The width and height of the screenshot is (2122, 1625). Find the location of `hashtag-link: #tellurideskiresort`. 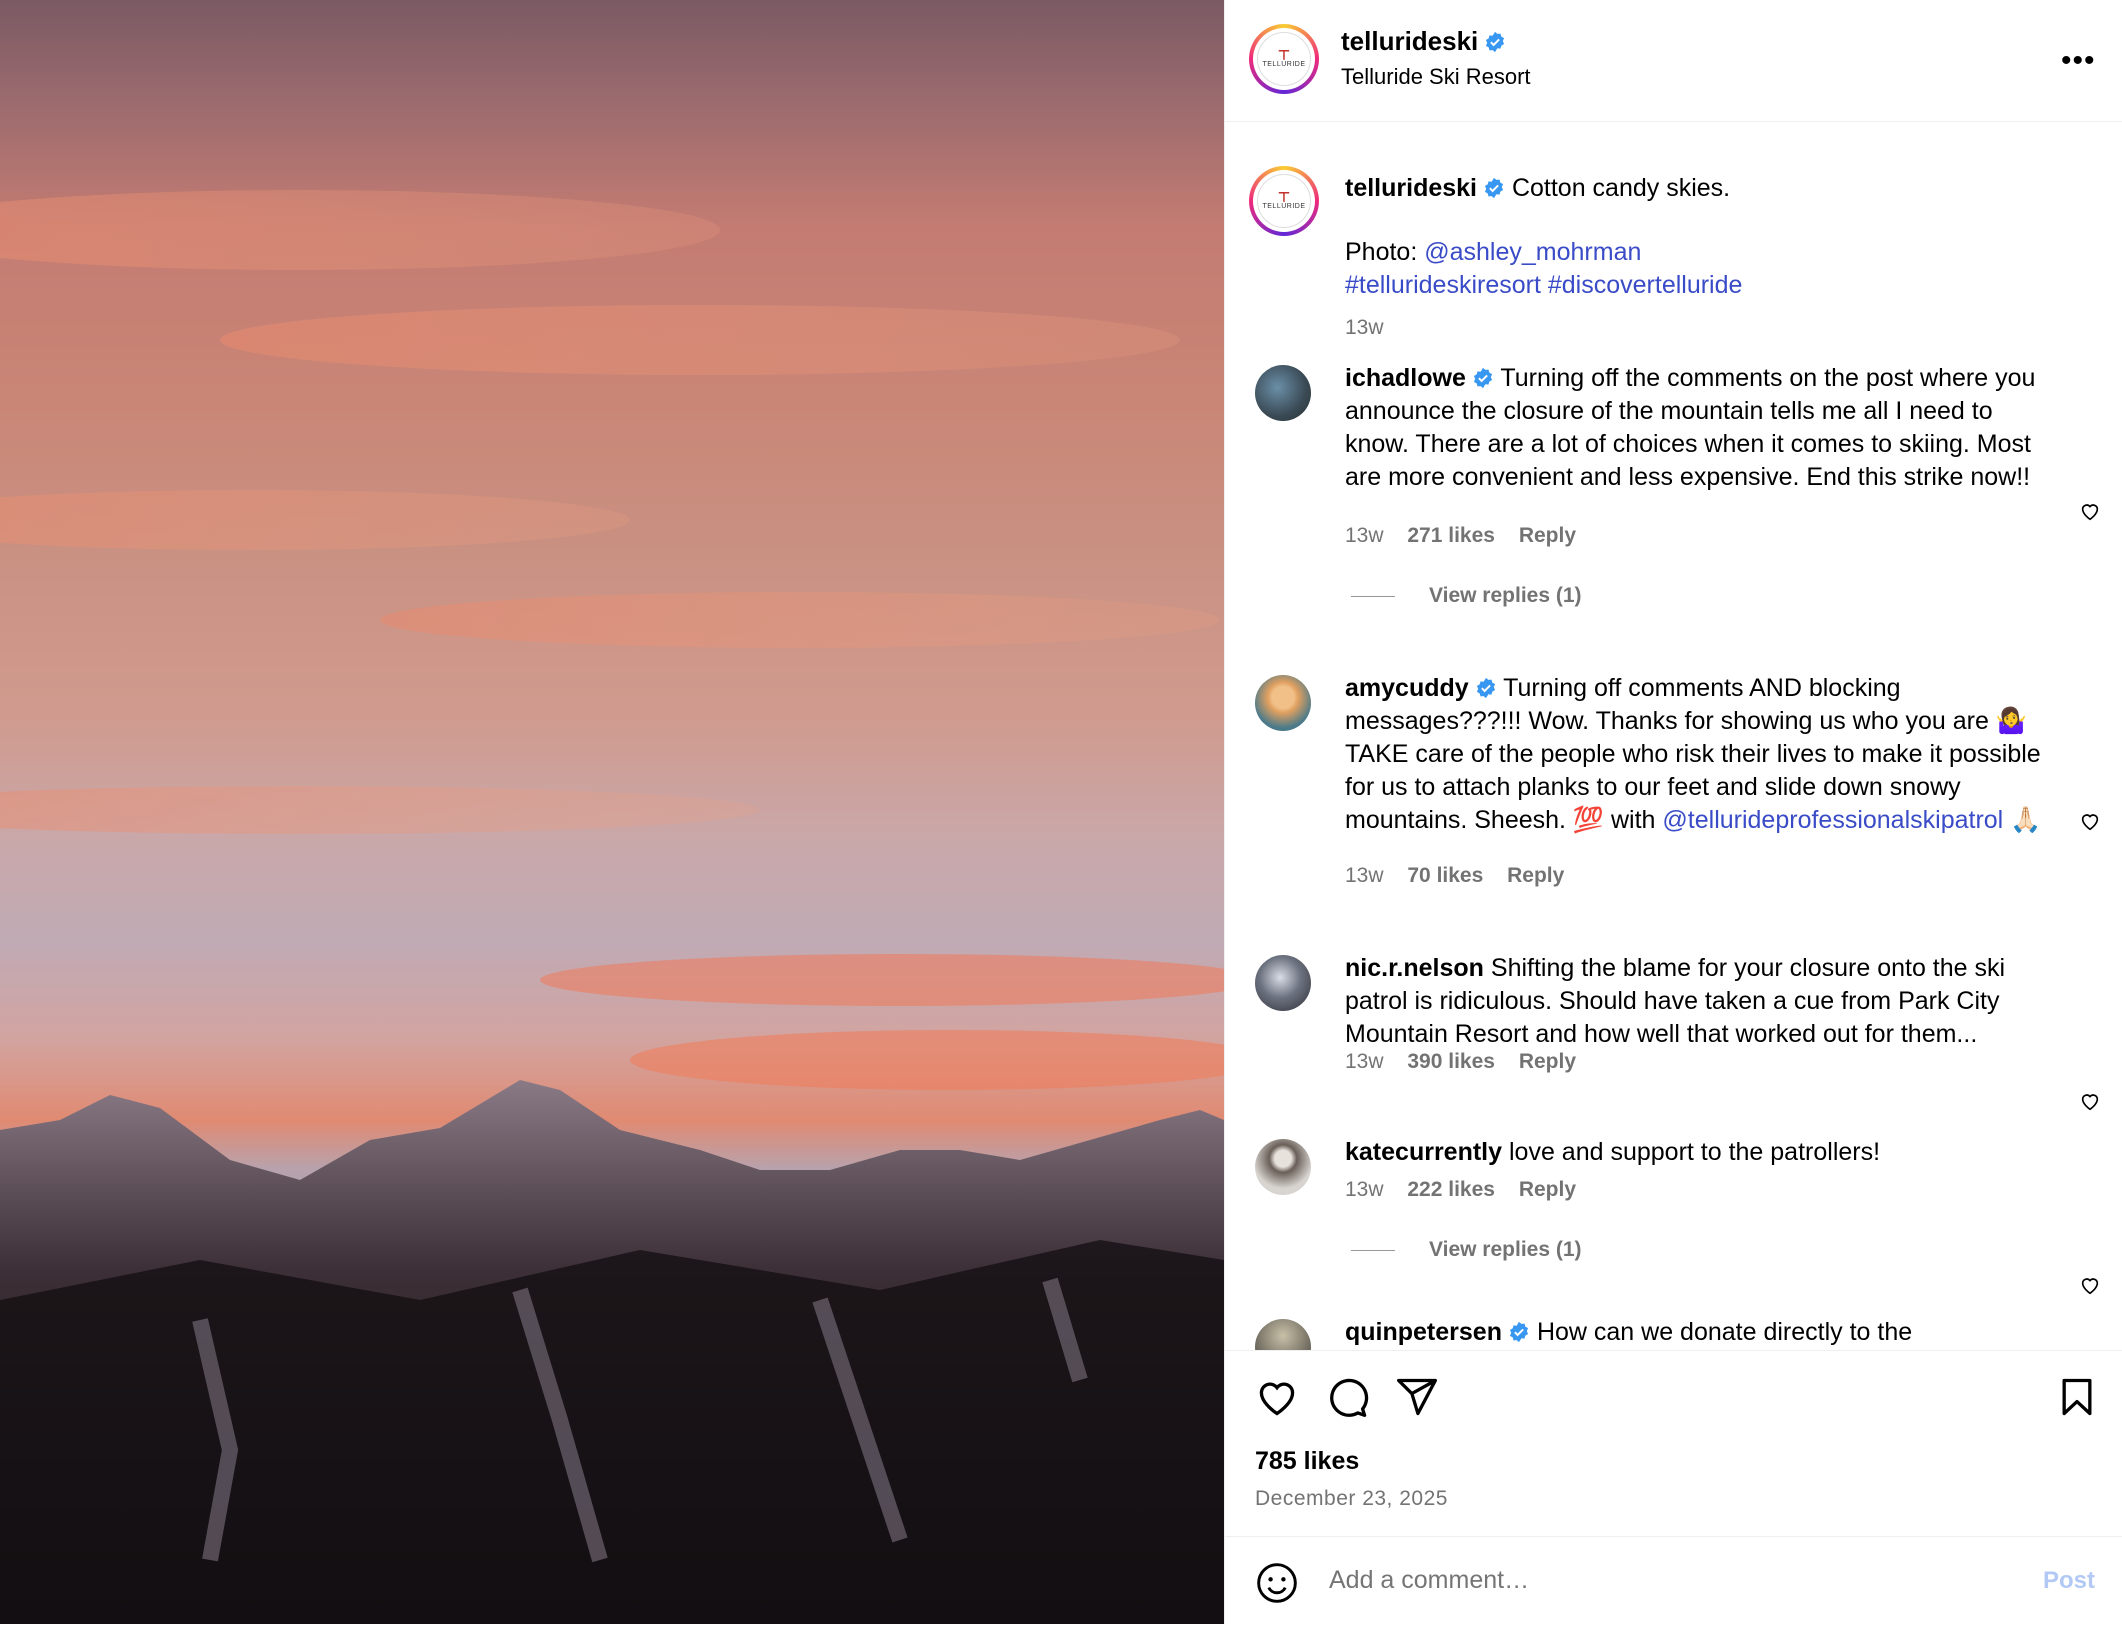

hashtag-link: #tellurideskiresort is located at coordinates (1443, 285).